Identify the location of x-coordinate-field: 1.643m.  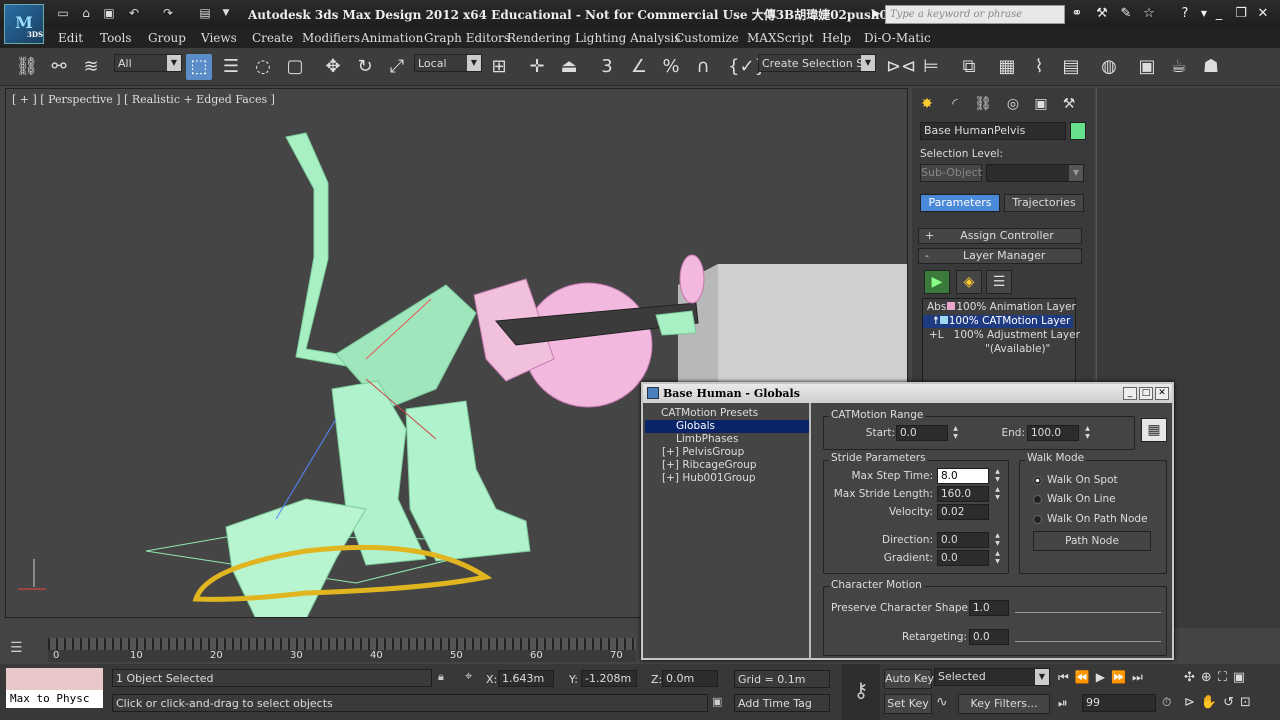
(526, 678).